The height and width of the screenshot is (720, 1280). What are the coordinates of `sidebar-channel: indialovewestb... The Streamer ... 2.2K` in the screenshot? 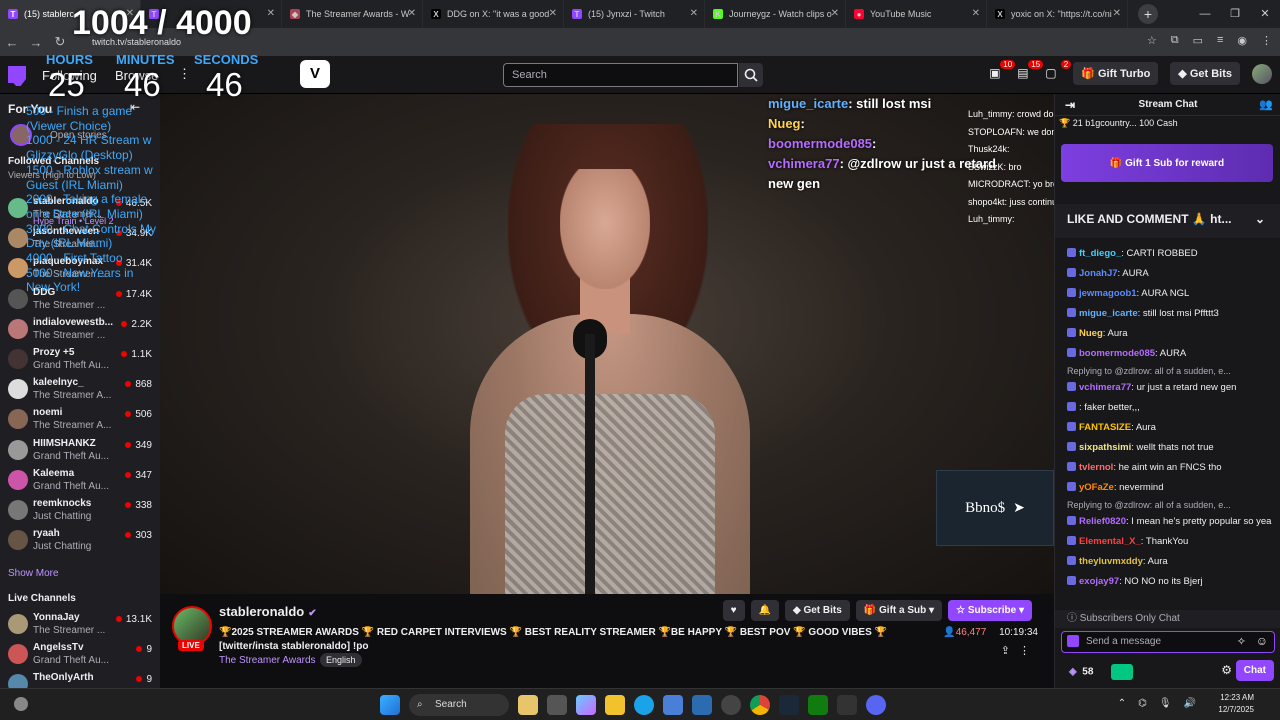 It's located at (80, 330).